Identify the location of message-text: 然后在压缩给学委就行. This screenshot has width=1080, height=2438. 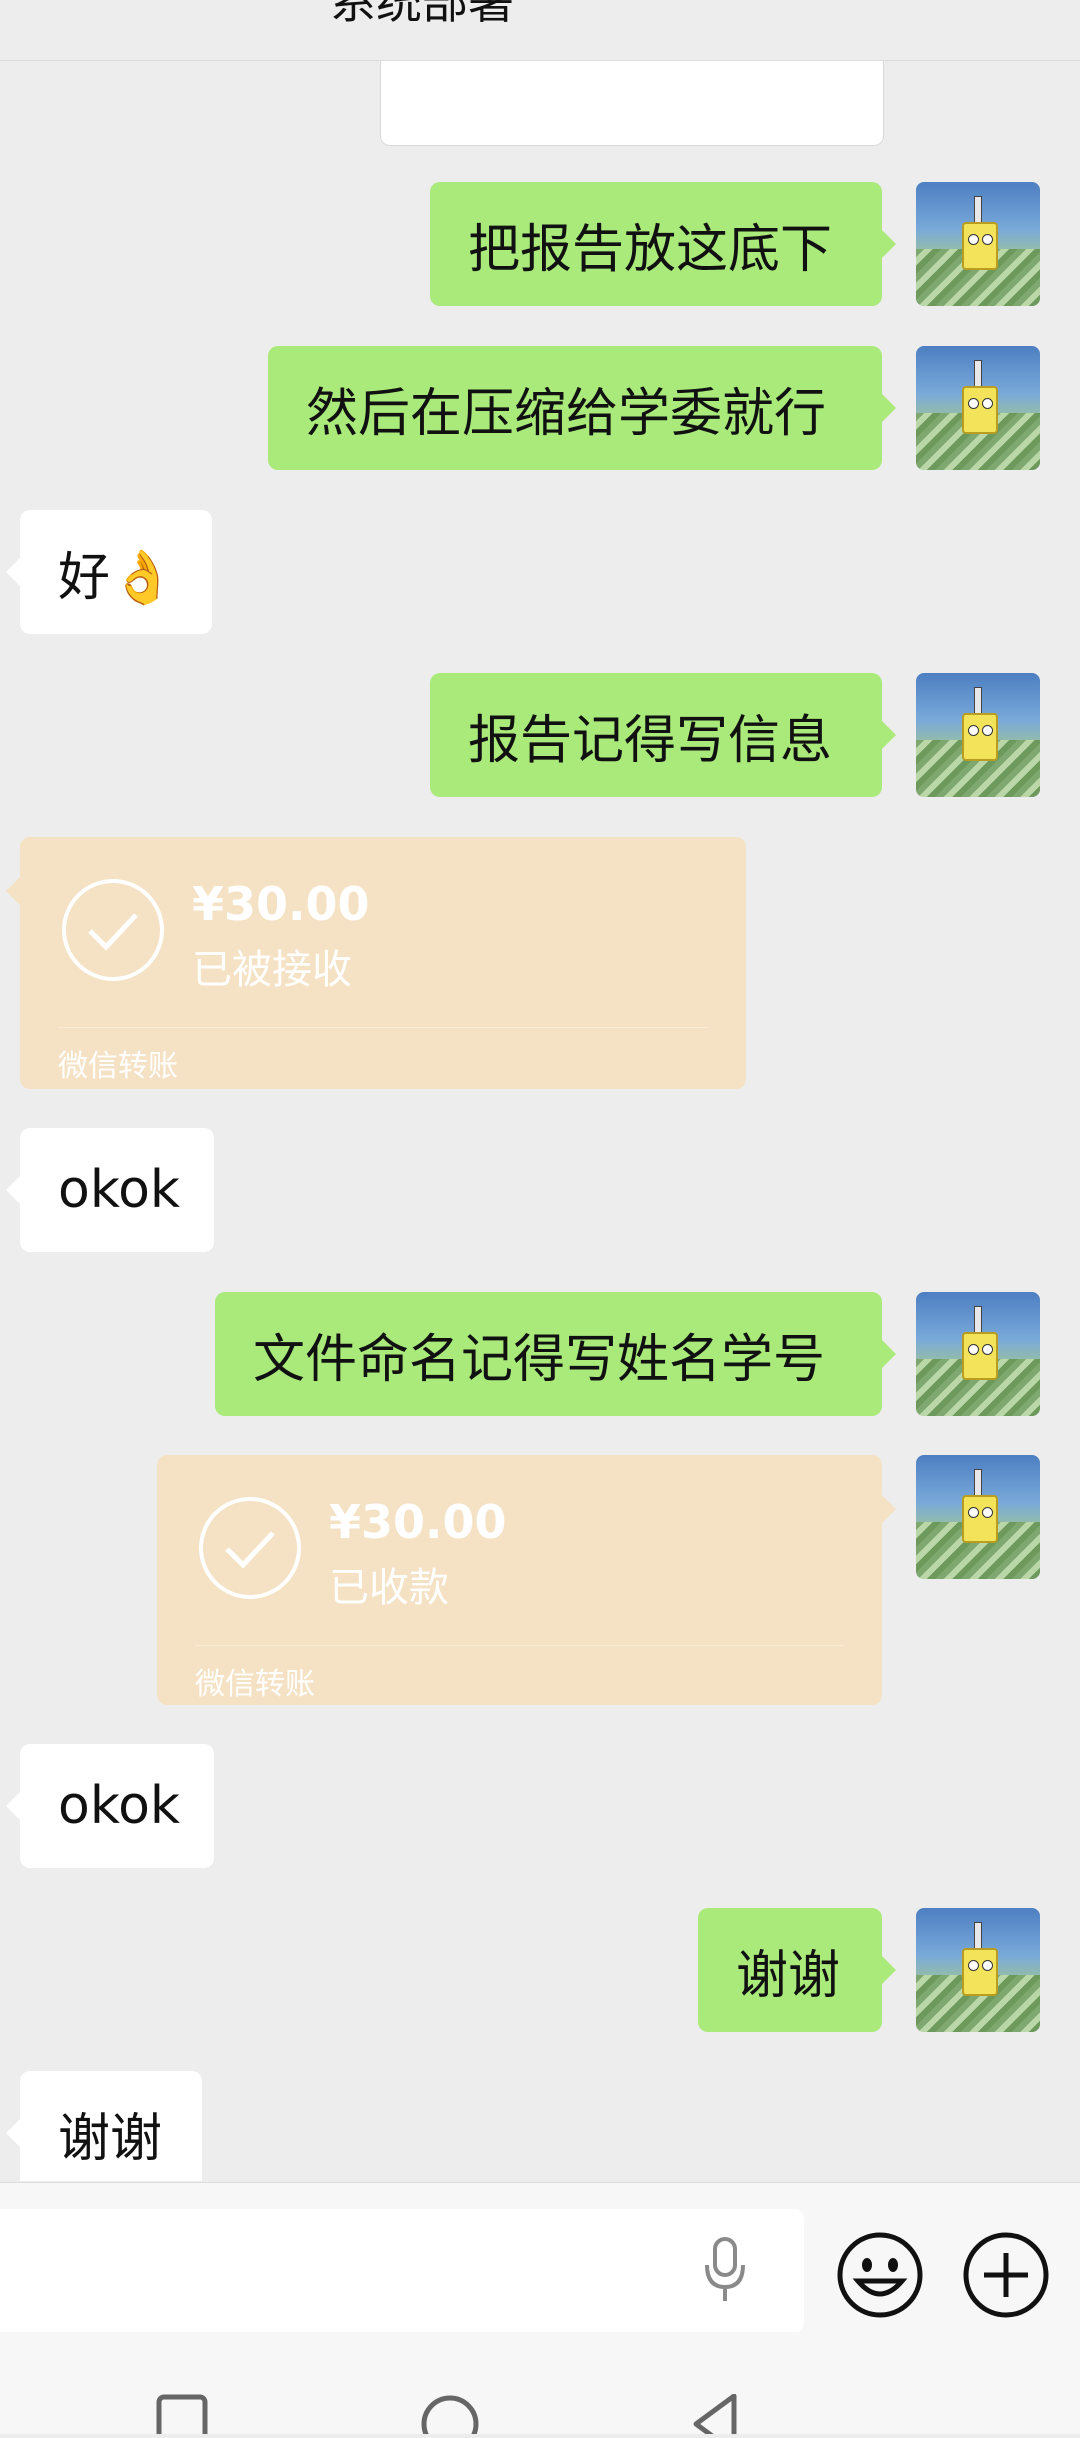
(566, 413).